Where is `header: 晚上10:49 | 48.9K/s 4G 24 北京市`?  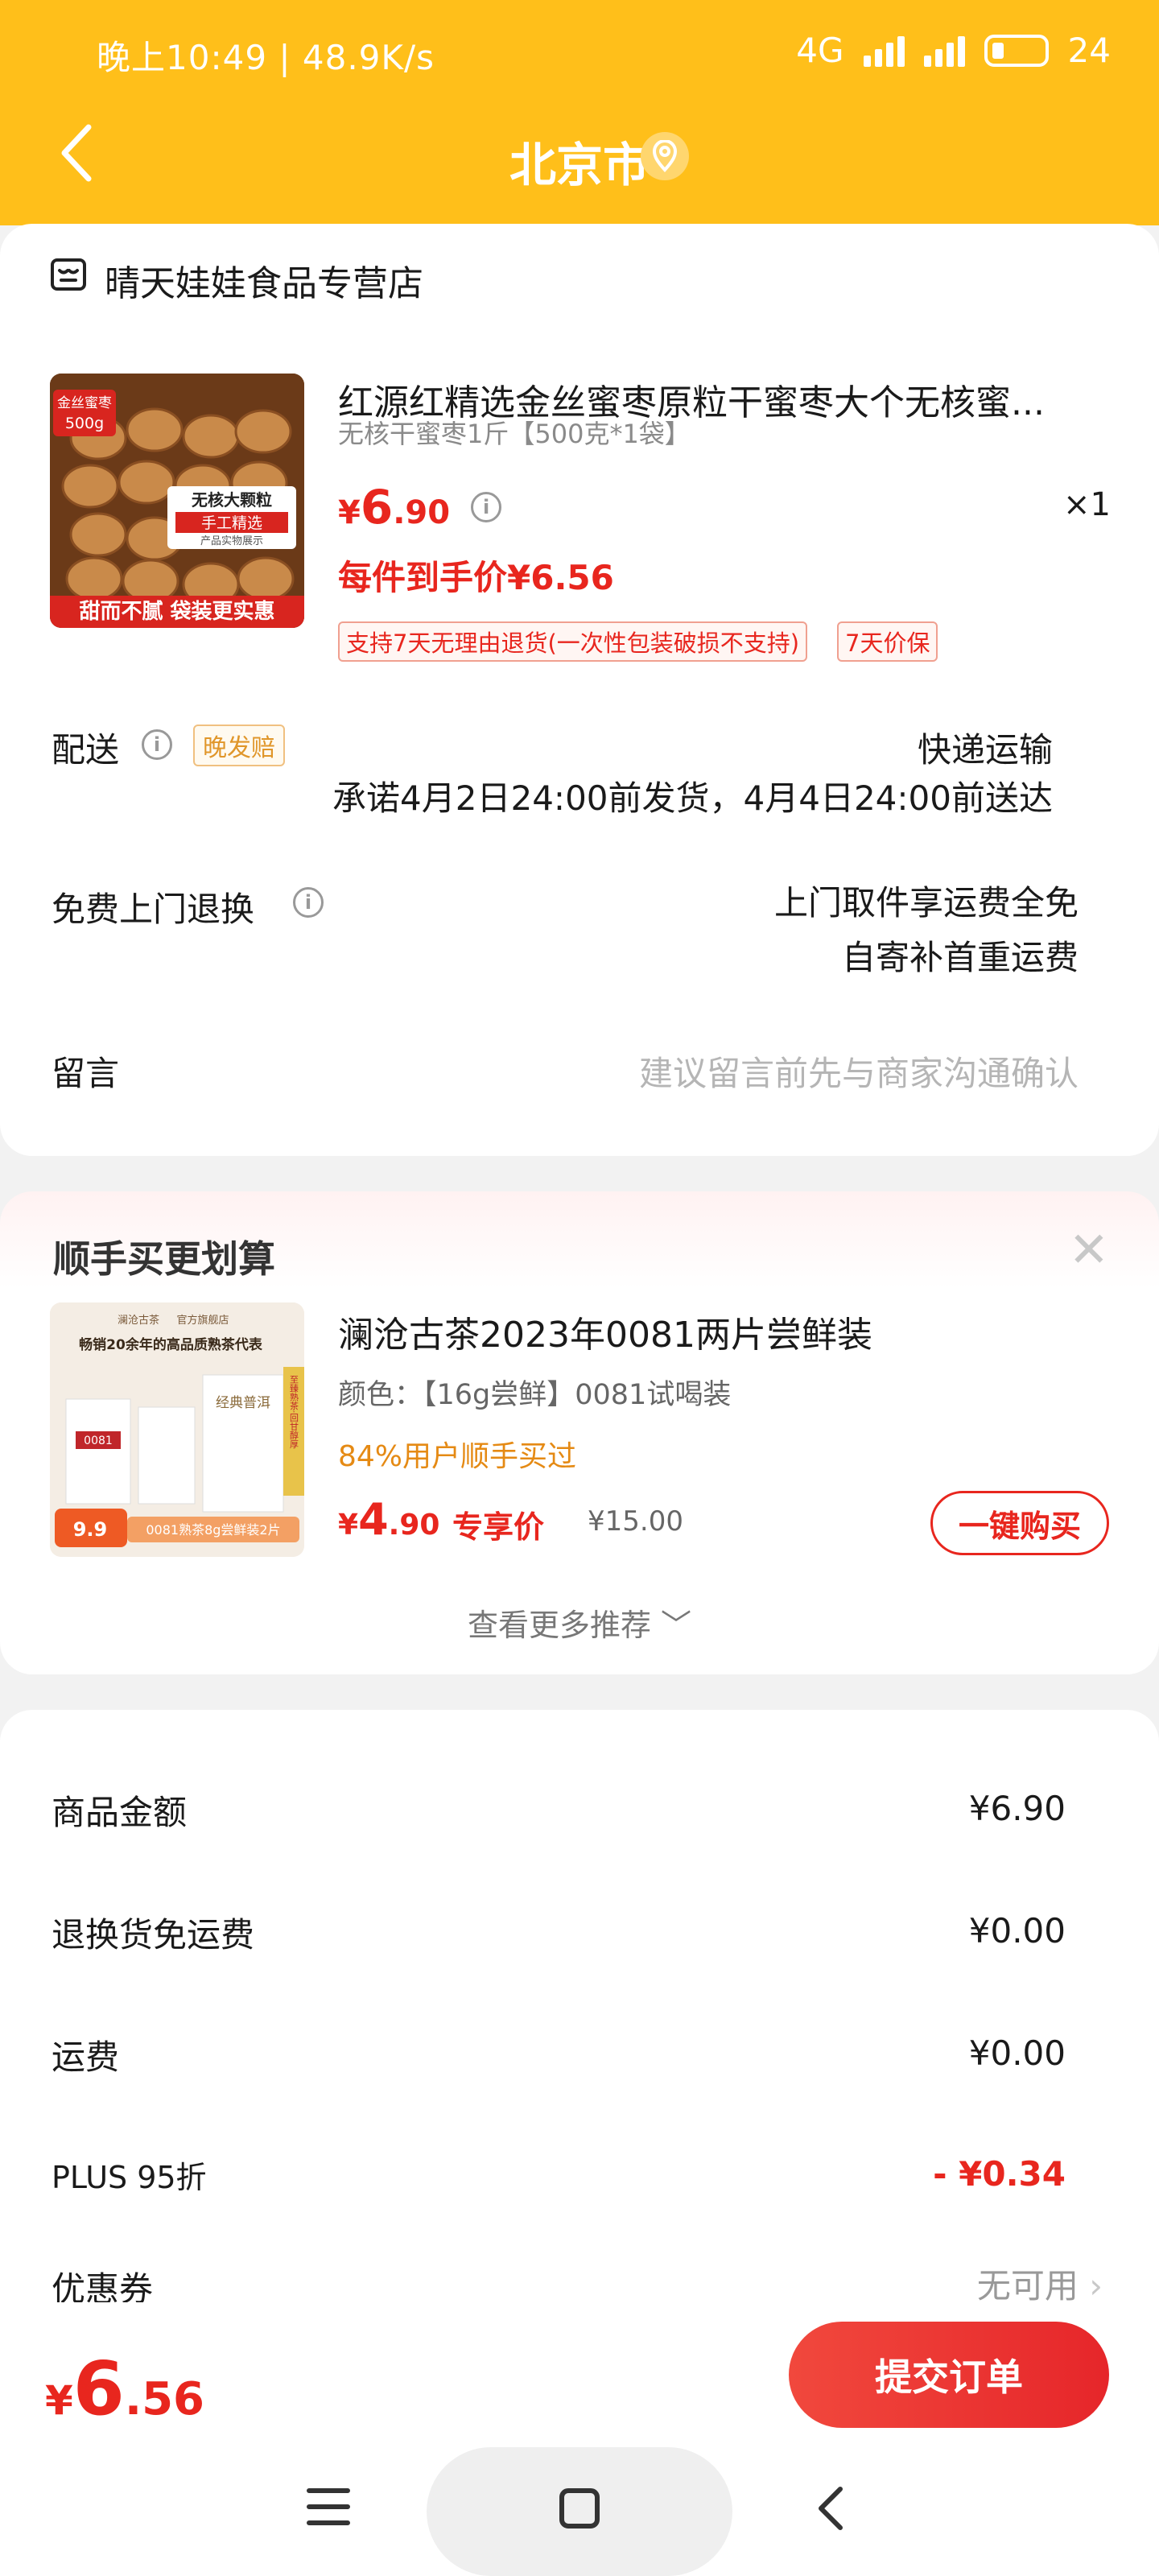 header: 晚上10:49 | 48.9K/s 4G 24 北京市 is located at coordinates (579, 112).